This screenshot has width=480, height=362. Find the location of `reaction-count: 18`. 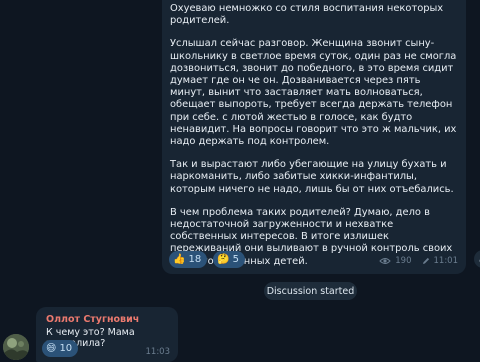

reaction-count: 18 is located at coordinates (195, 259).